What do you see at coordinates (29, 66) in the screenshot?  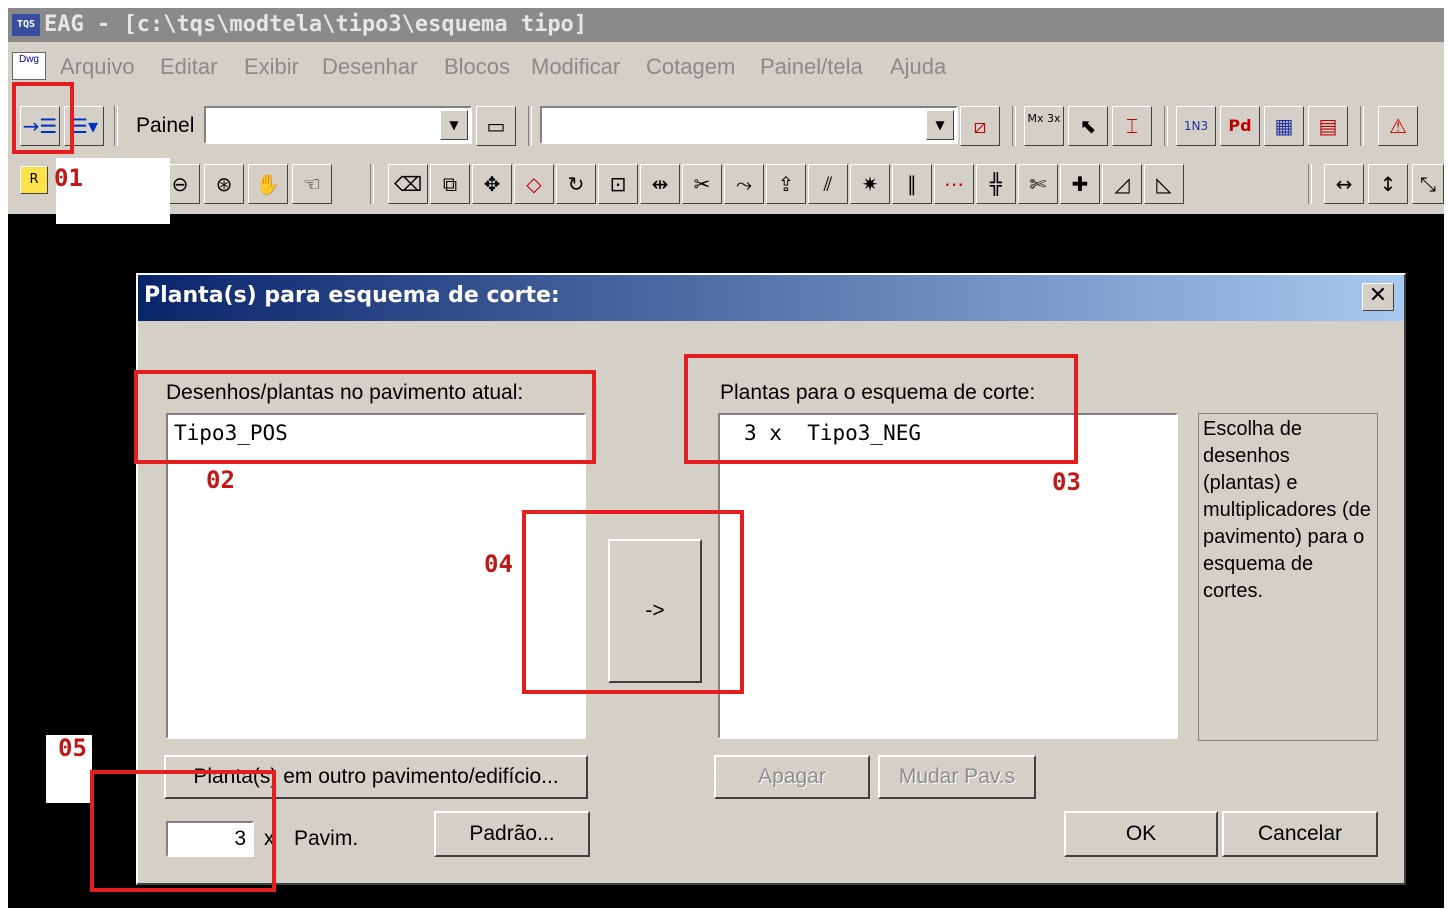 I see `document-icon: Dwg` at bounding box center [29, 66].